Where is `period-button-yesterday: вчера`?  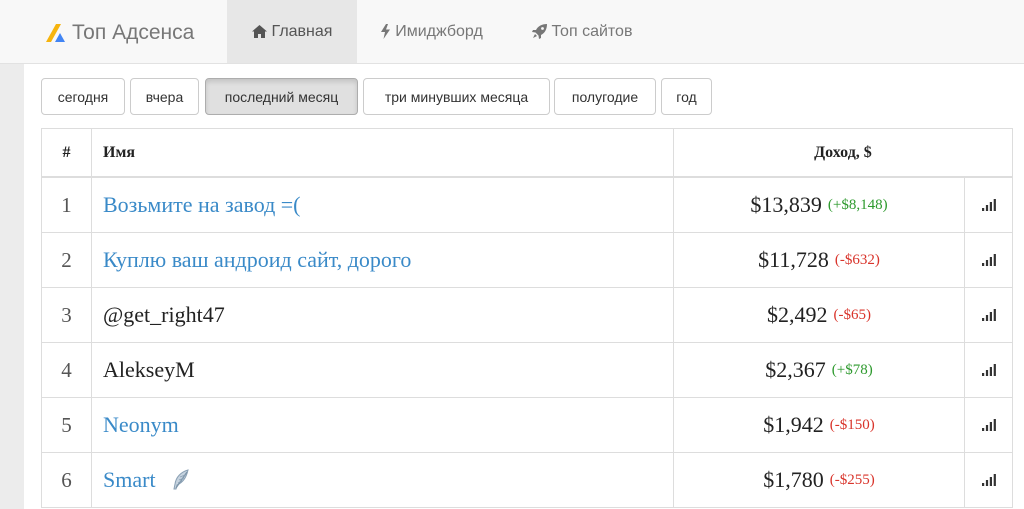
period-button-yesterday: вчера is located at coordinates (164, 96).